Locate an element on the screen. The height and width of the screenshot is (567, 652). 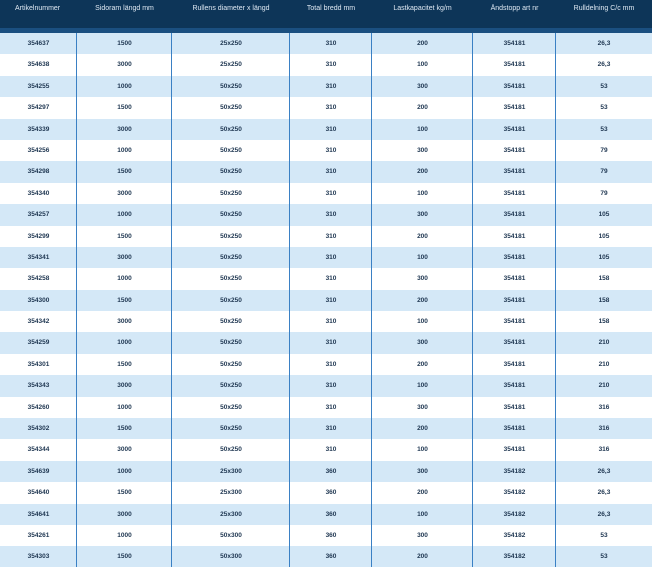
table-cell: 1000 is located at coordinates (124, 279).